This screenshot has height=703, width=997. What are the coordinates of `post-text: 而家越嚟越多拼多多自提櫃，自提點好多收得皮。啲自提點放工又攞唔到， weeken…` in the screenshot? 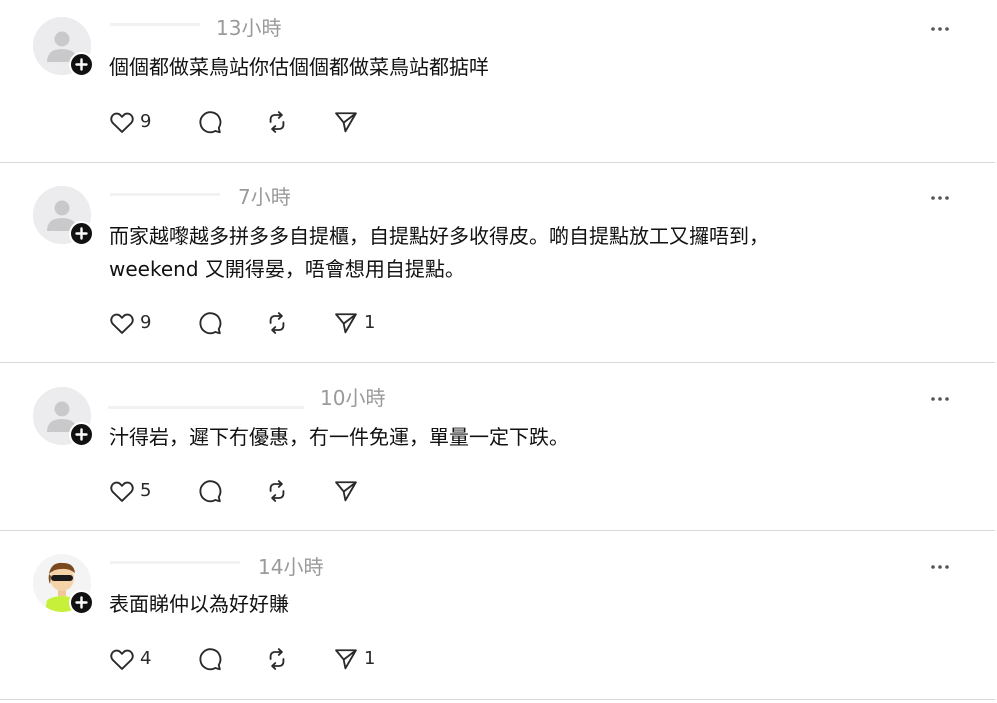 It's located at (439, 253).